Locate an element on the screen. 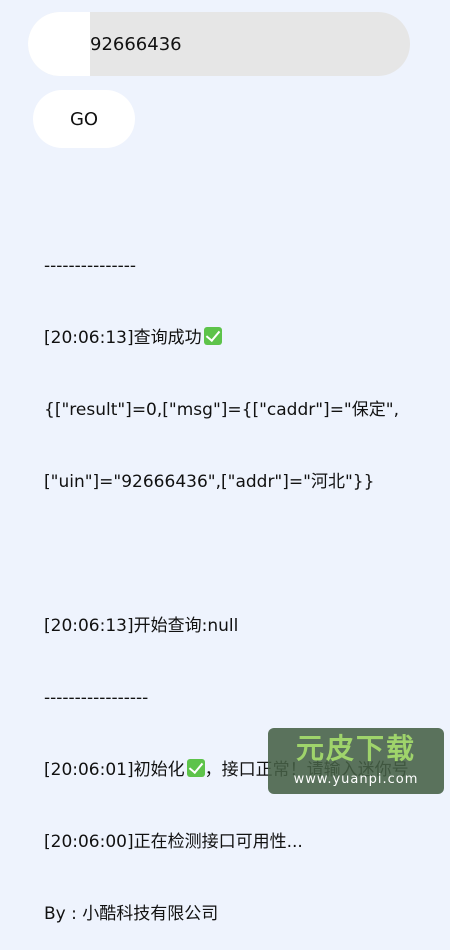  log-line-text: [20:06:01]初始化 is located at coordinates (114, 770).